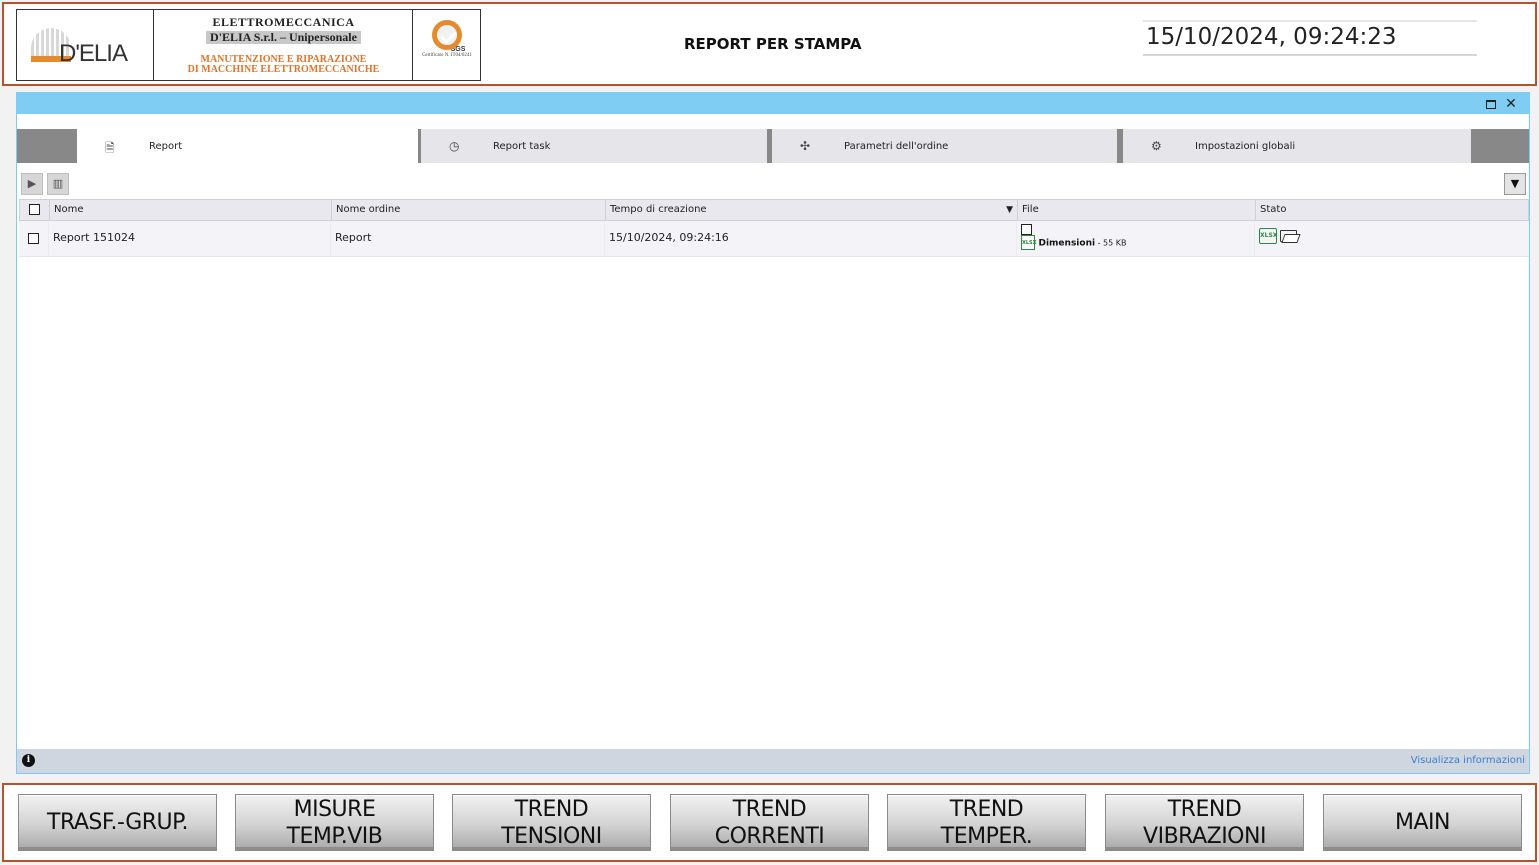  I want to click on close-icon: ✕, so click(1511, 104).